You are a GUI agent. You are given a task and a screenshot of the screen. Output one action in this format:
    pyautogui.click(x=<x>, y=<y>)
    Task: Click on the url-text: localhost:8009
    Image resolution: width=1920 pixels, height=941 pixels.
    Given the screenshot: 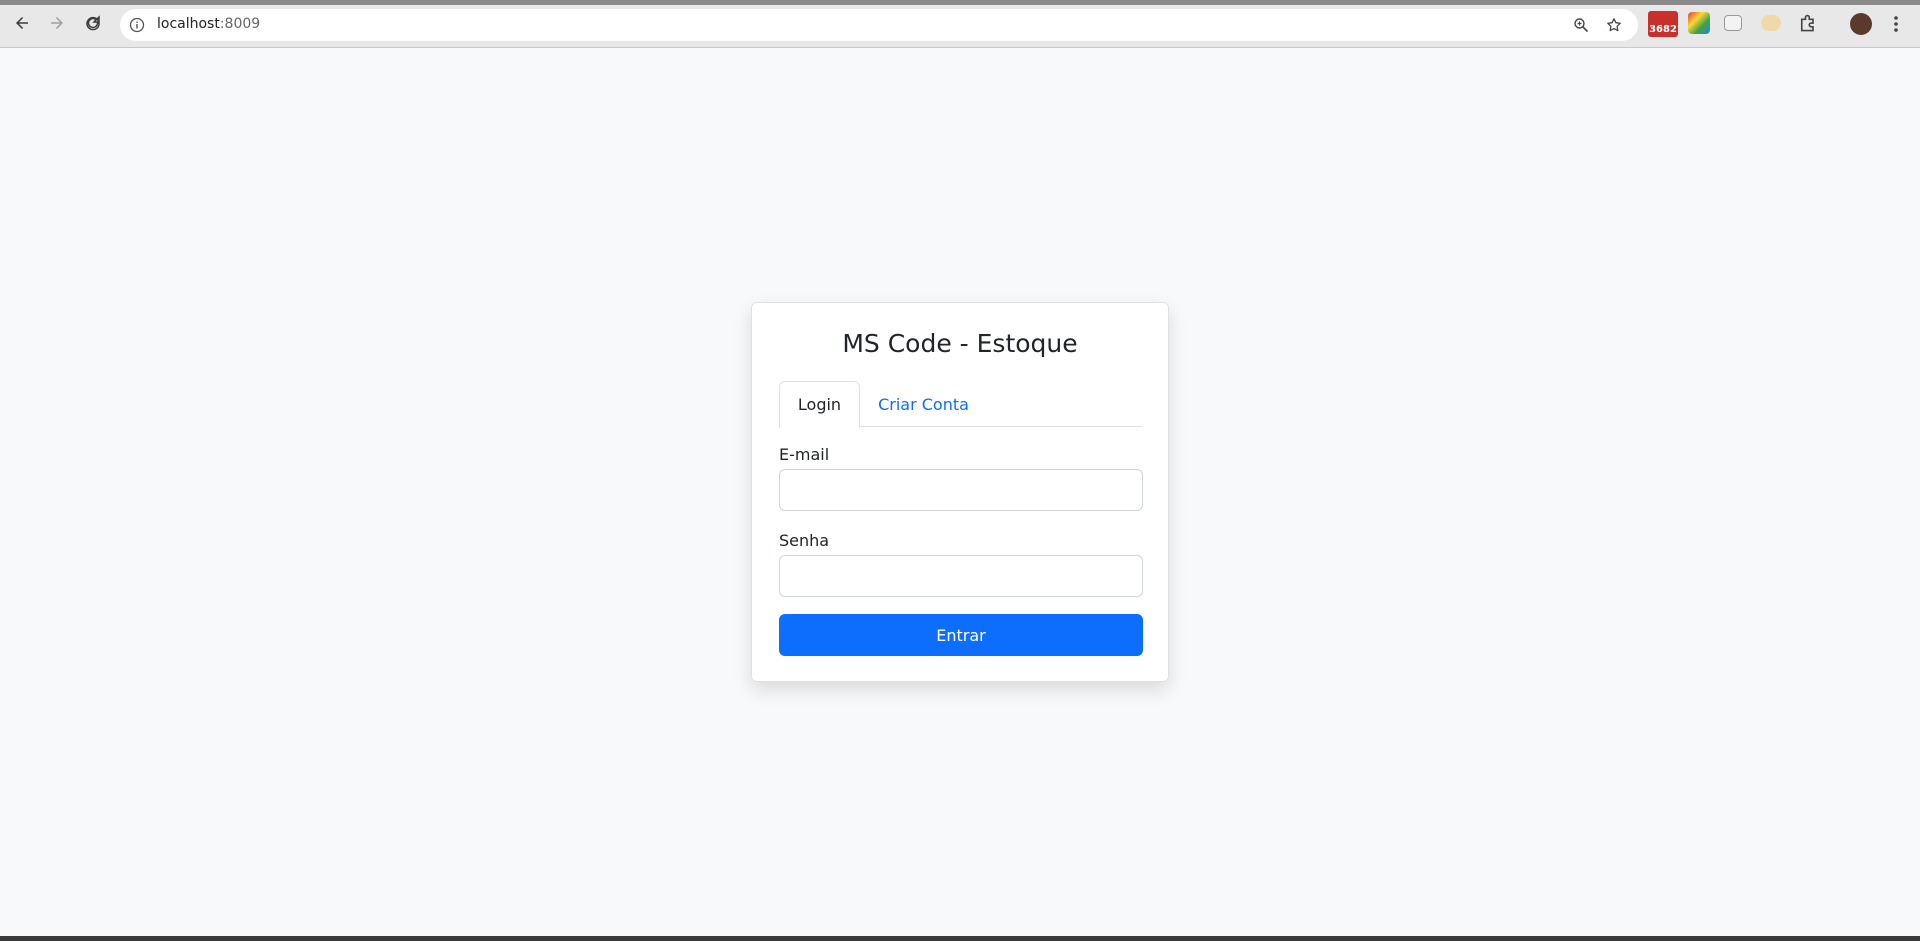 What is the action you would take?
    pyautogui.click(x=208, y=24)
    